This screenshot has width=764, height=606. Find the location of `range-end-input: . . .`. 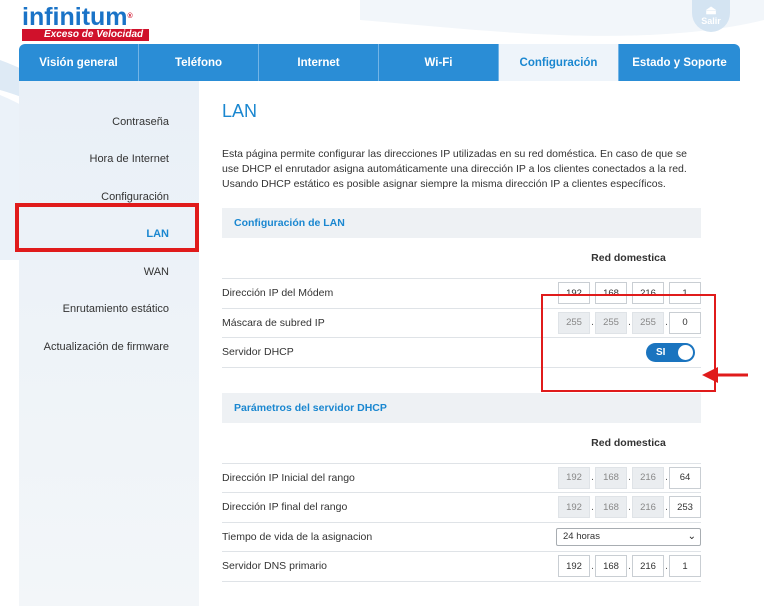

range-end-input: . . . is located at coordinates (629, 507).